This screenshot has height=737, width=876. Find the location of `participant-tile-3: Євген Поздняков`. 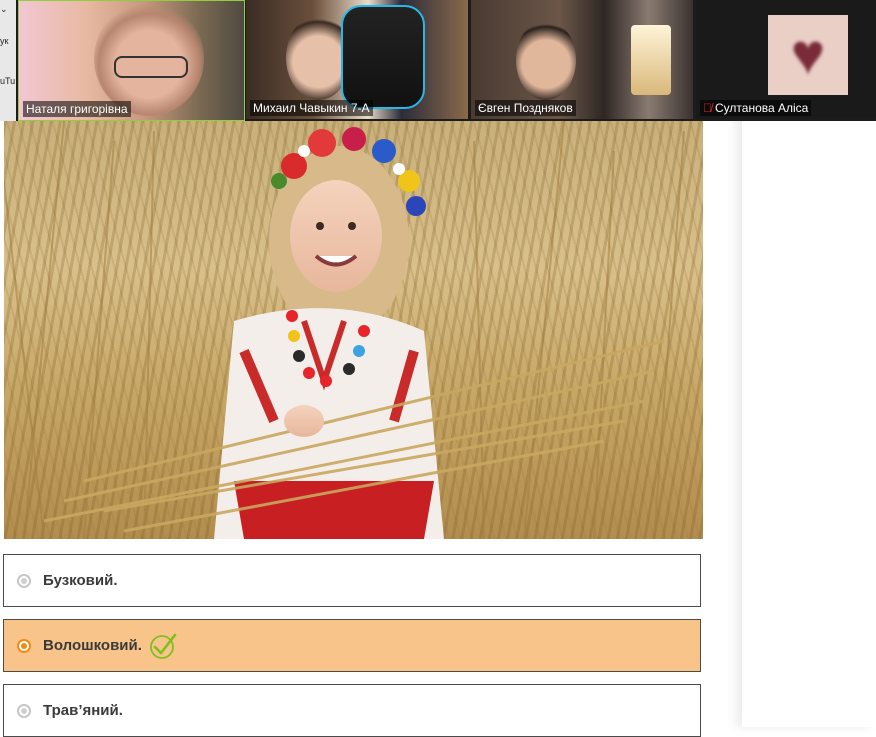

participant-tile-3: Євген Поздняков is located at coordinates (582, 59).